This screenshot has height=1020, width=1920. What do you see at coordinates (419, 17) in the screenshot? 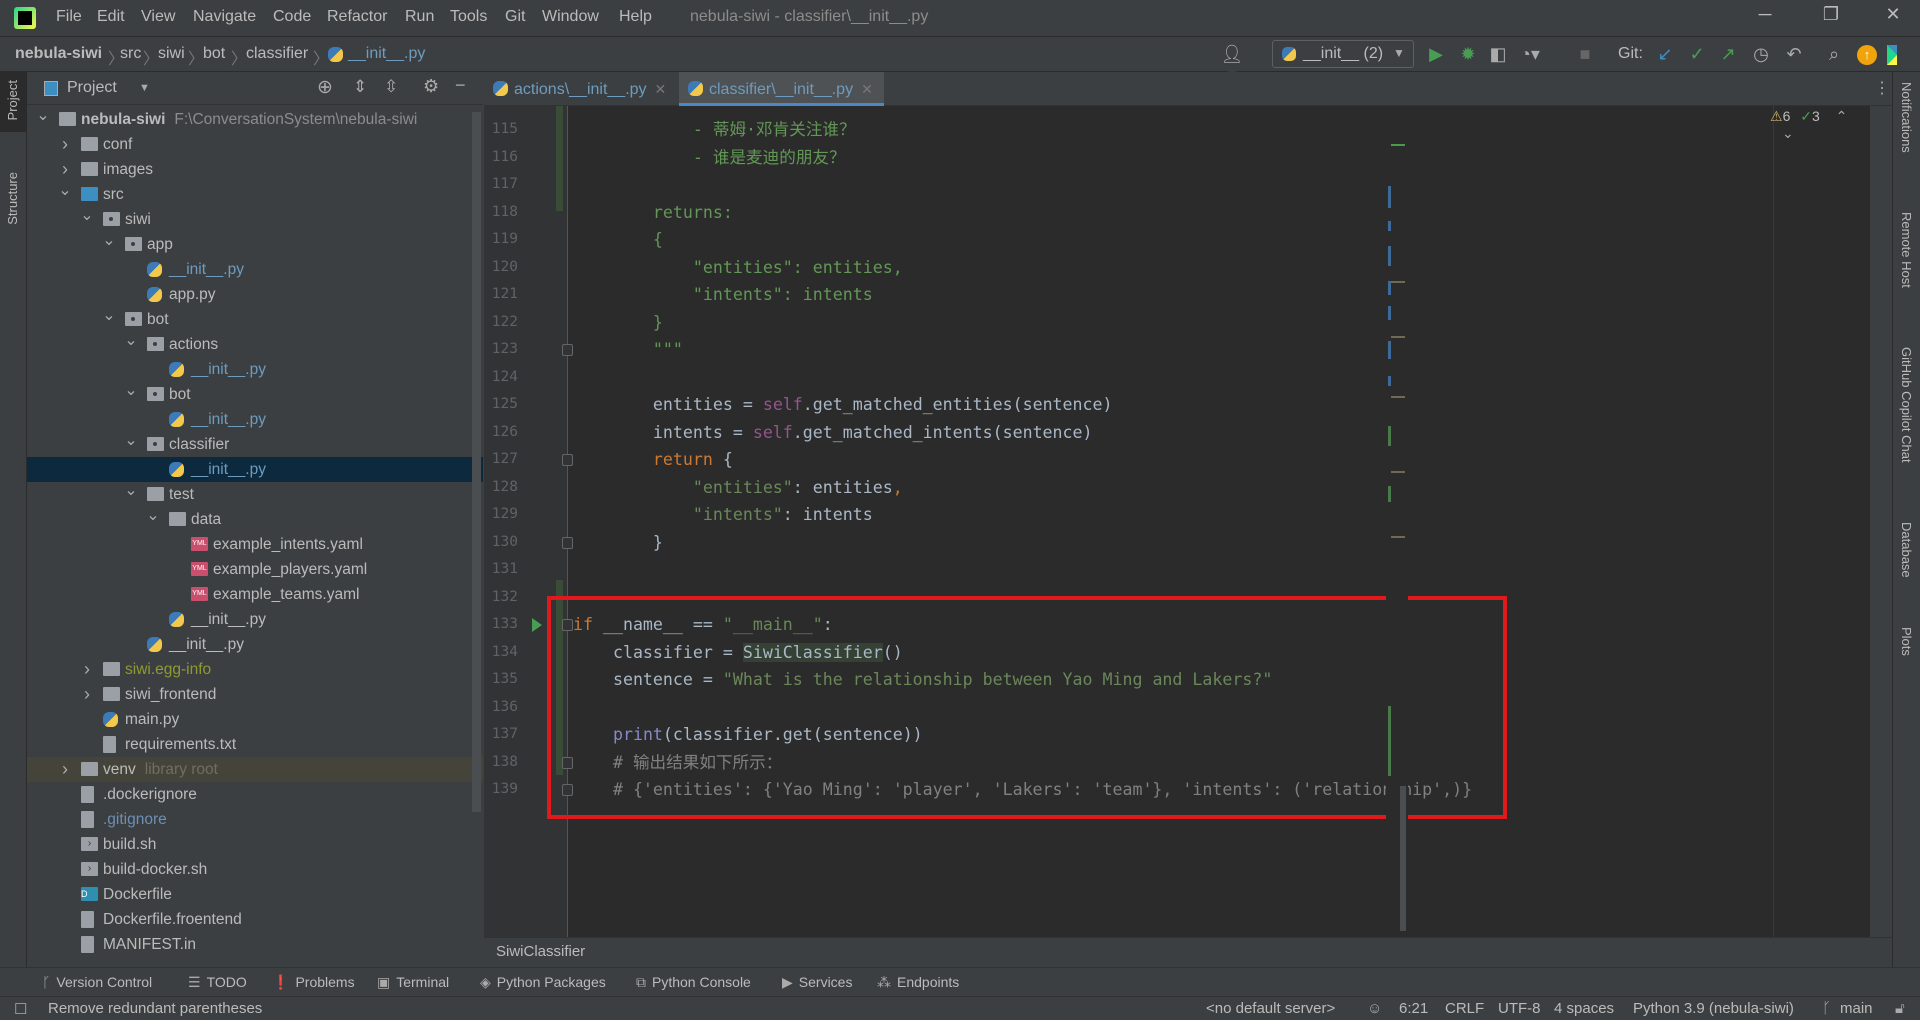
I see `menu-run: Run` at bounding box center [419, 17].